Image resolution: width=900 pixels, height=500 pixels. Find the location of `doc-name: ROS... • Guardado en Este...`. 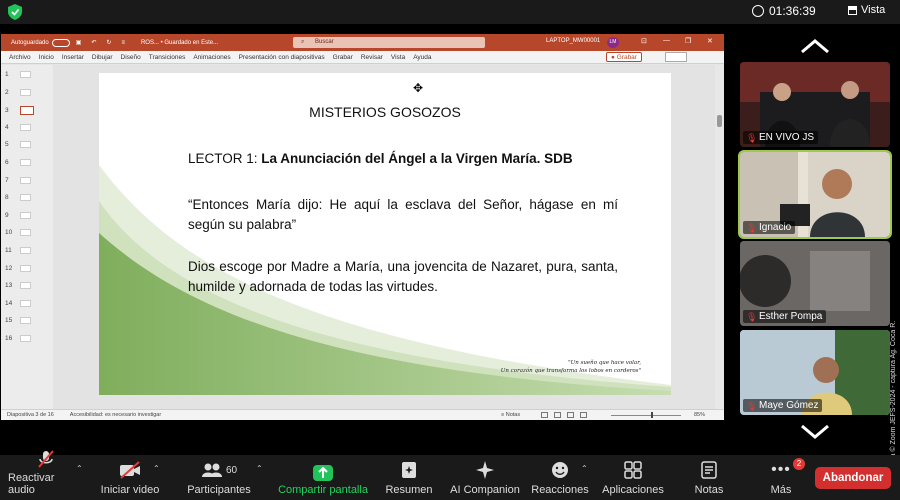

doc-name: ROS... • Guardado en Este... is located at coordinates (179, 43).